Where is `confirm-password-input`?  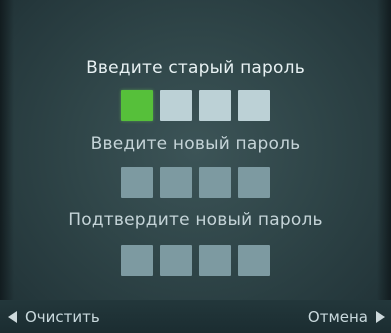 confirm-password-input is located at coordinates (195, 260).